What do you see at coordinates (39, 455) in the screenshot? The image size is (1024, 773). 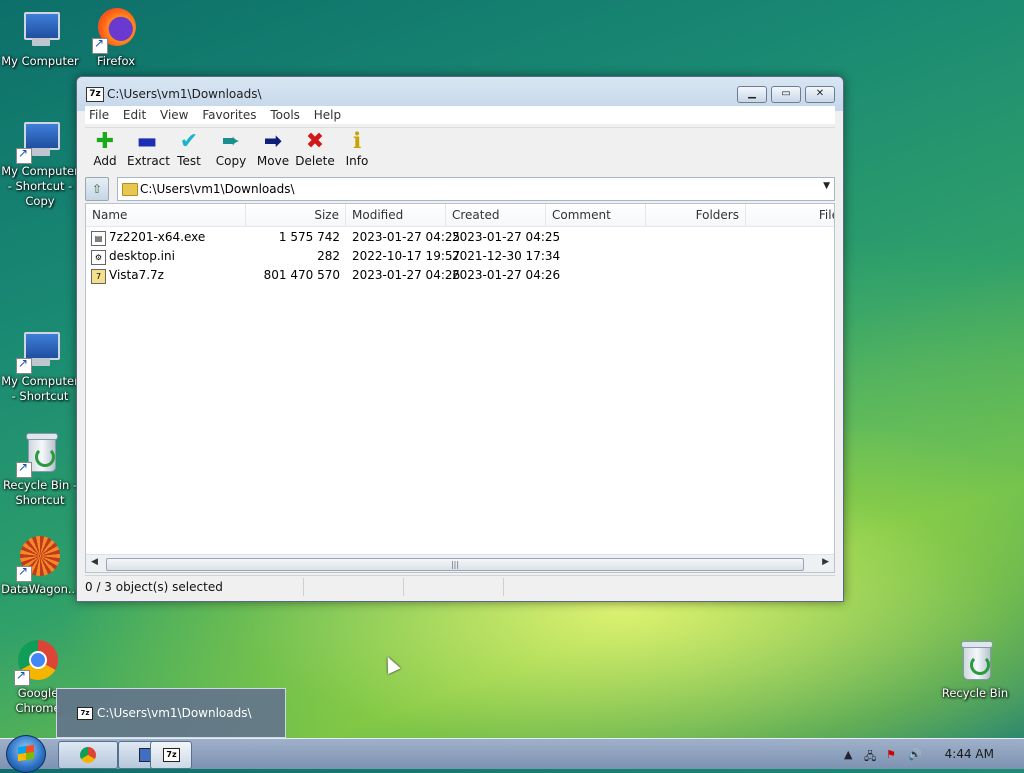 I see `recycle-bin-icon` at bounding box center [39, 455].